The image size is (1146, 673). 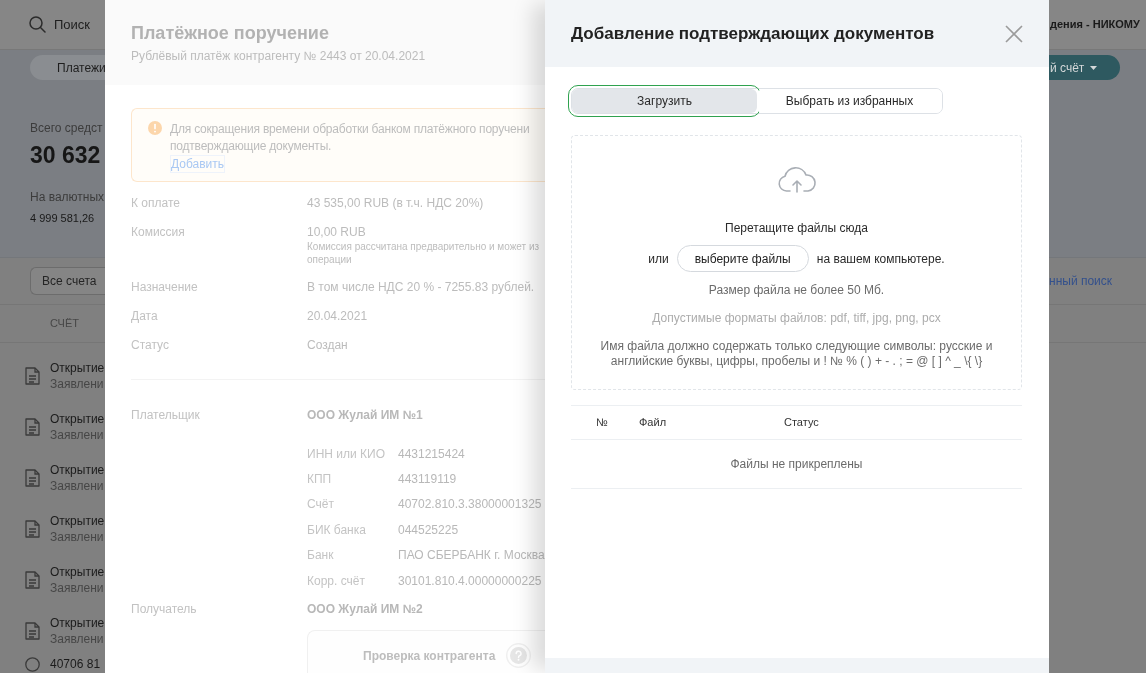 I want to click on column-header: №, so click(x=602, y=423).